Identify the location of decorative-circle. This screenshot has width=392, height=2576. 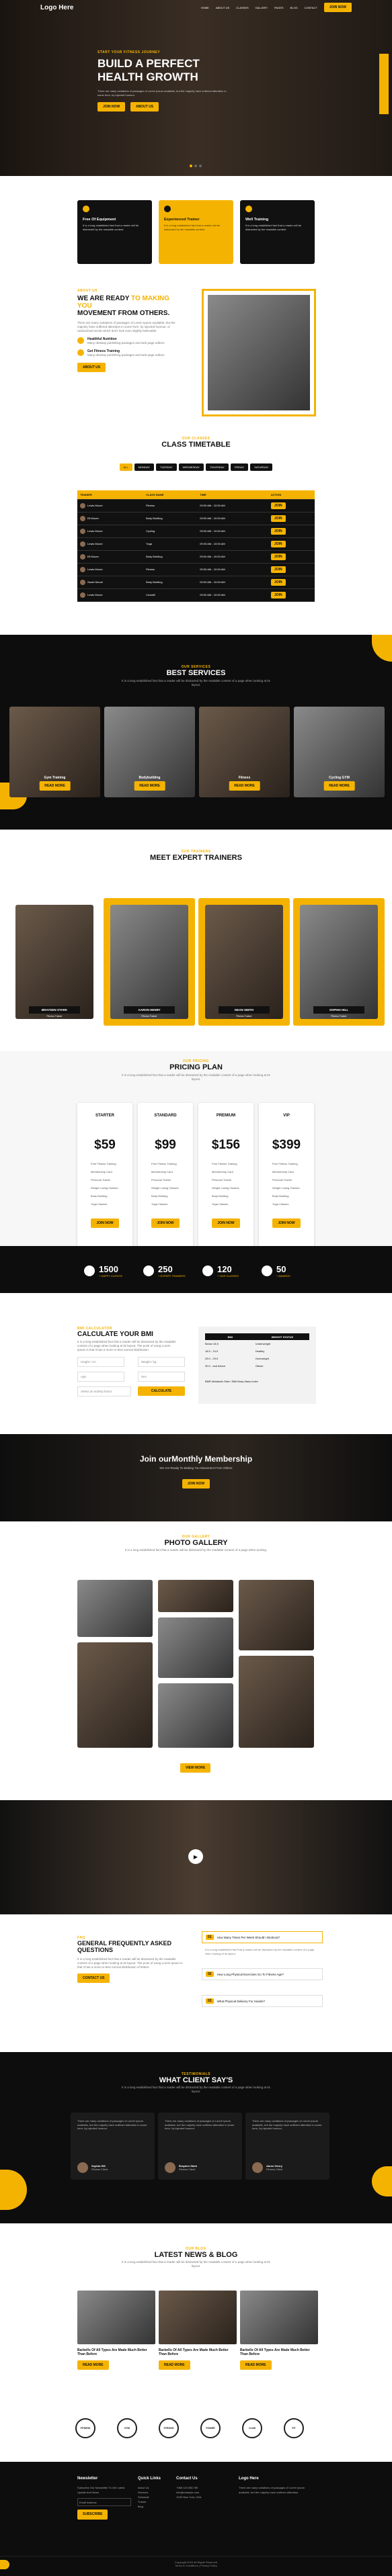
(13, 2190).